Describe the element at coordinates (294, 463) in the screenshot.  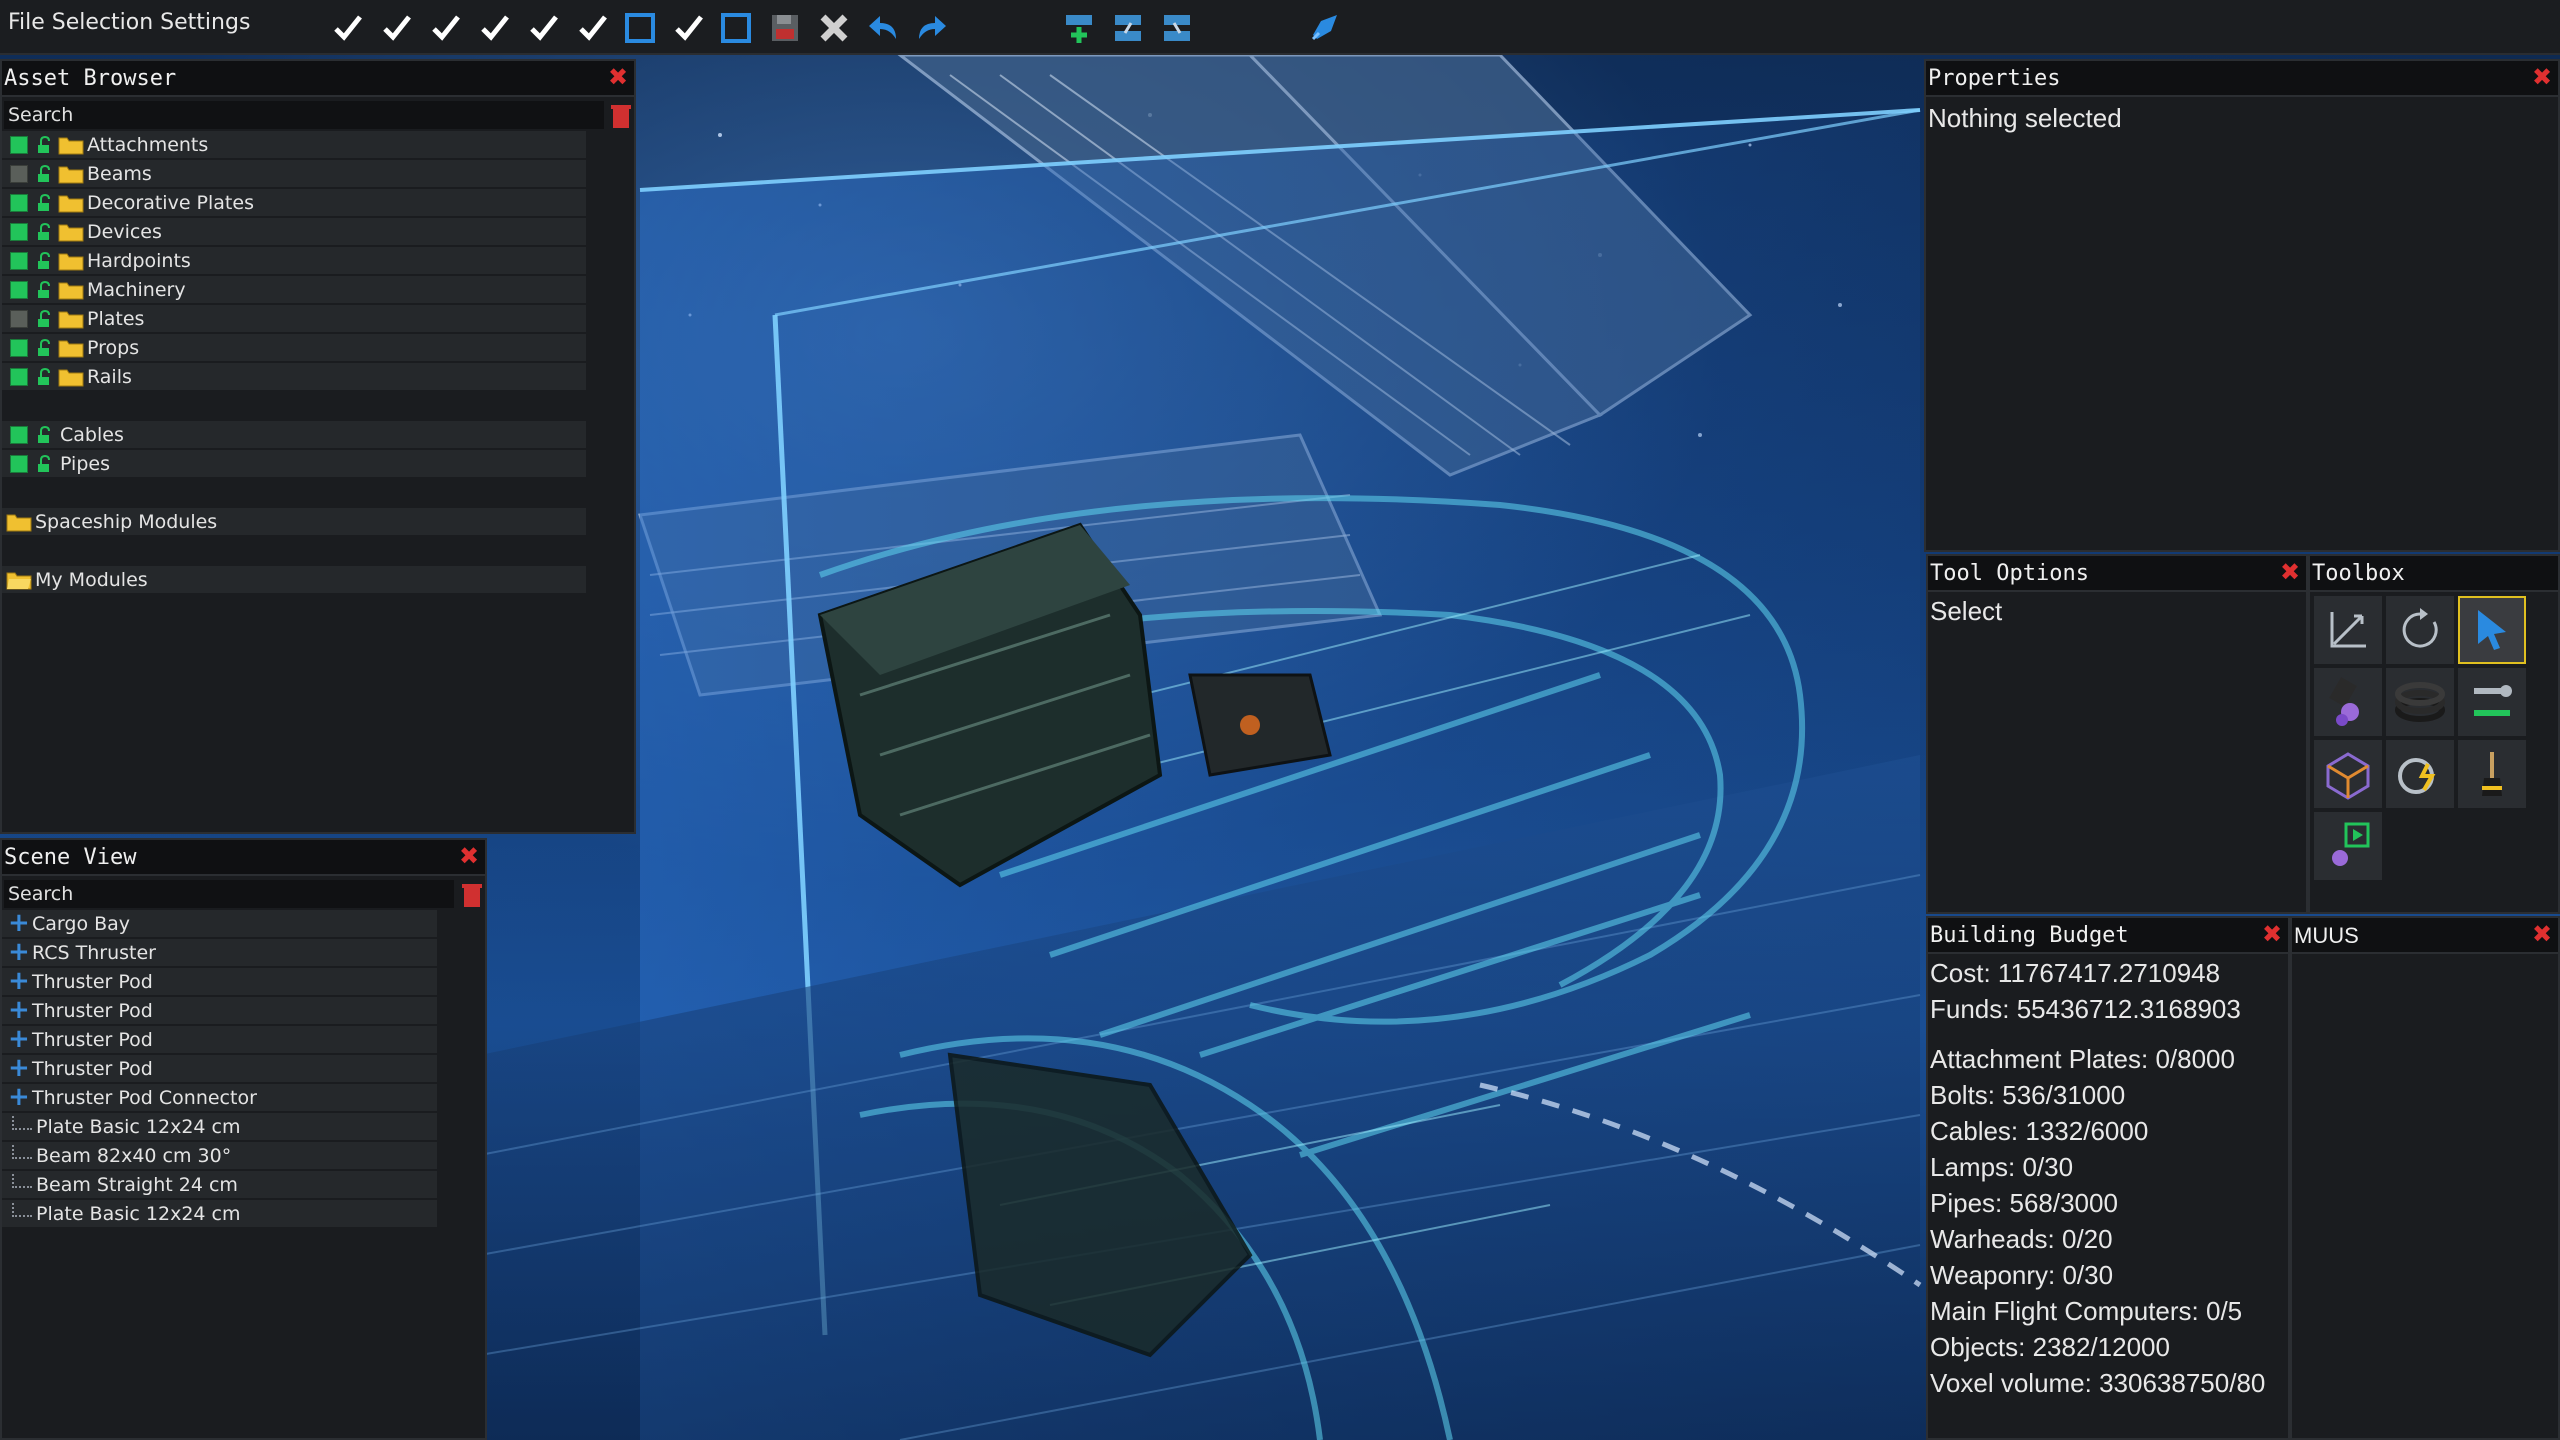
I see `asset-category-row: Pipes` at that location.